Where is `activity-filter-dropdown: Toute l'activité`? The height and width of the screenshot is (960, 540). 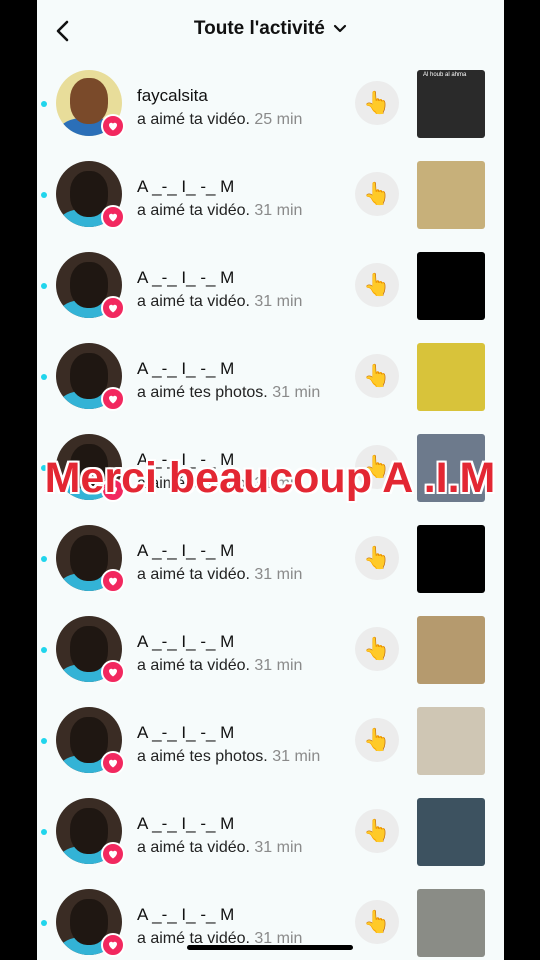
activity-filter-dropdown: Toute l'activité is located at coordinates (270, 29).